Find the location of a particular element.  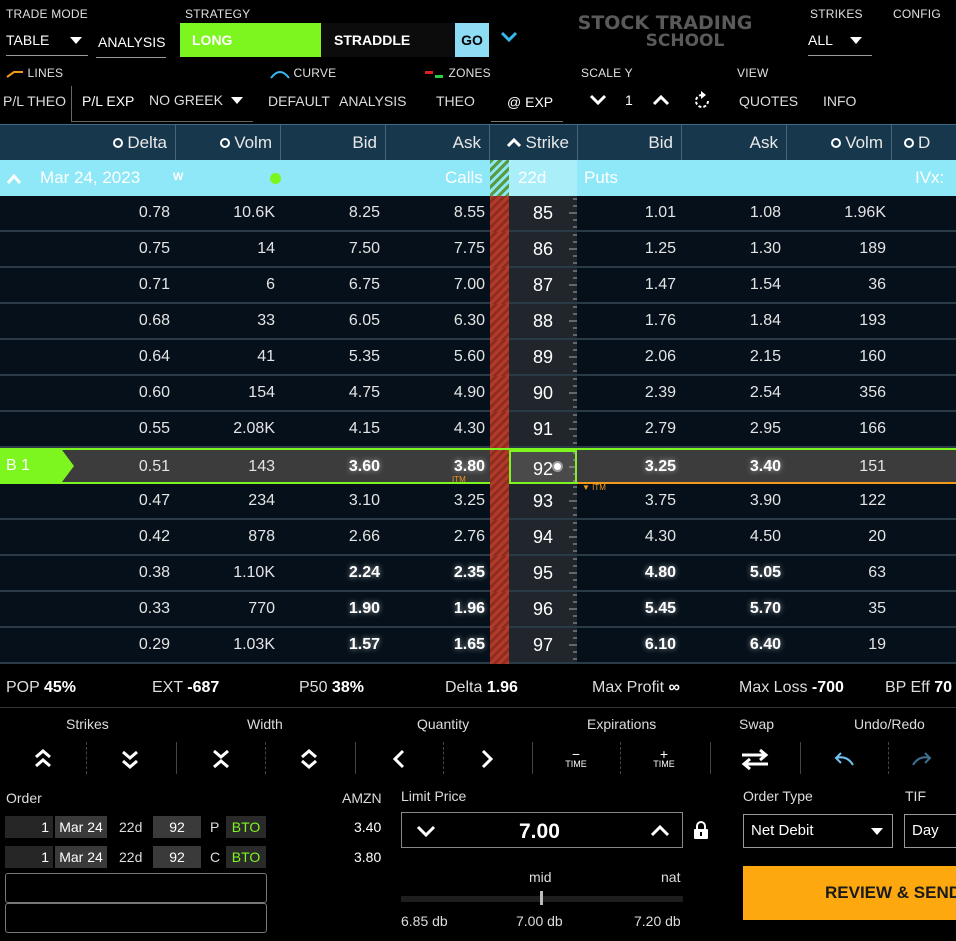

price-slider-handle is located at coordinates (541, 898).